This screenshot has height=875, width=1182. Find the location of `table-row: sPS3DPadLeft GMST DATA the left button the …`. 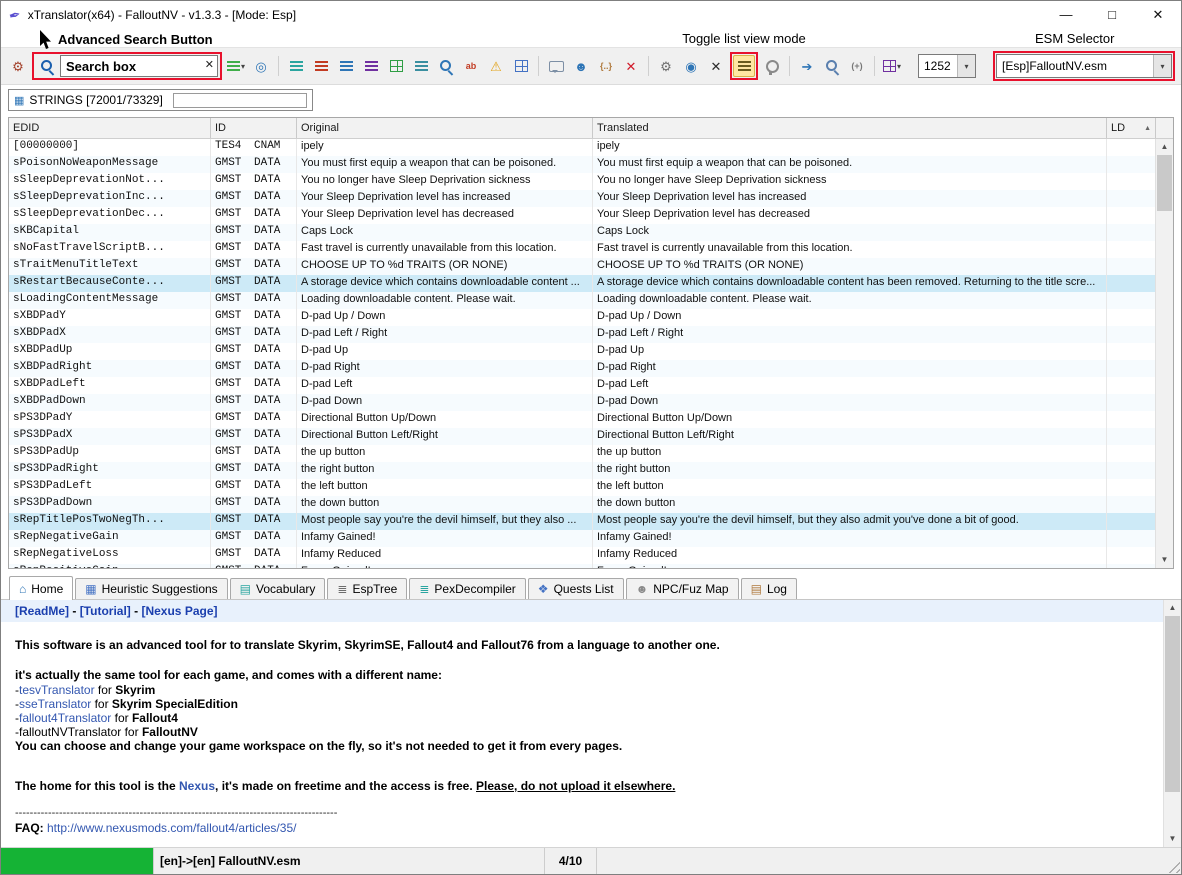

table-row: sPS3DPadLeft GMST DATA the left button the … is located at coordinates (582, 487).